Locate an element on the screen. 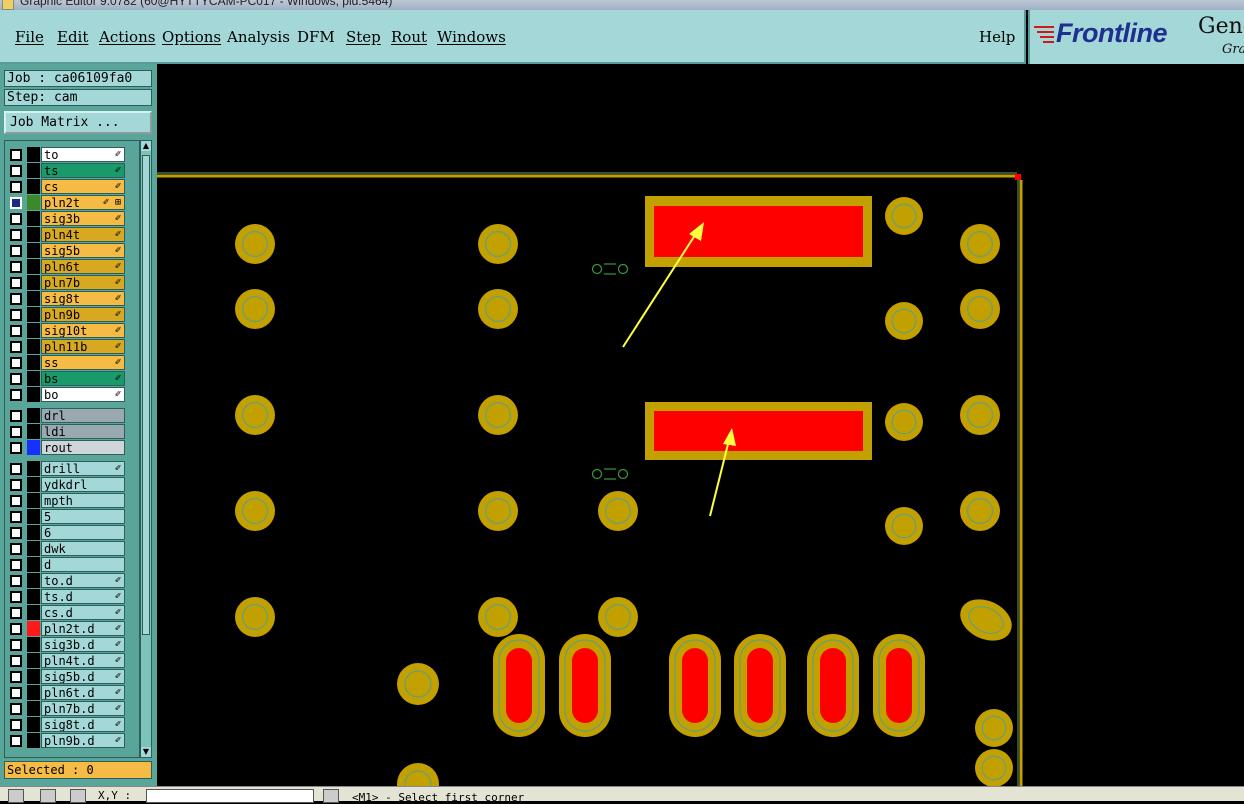  scroll-up-icon: ▲ is located at coordinates (146, 146).